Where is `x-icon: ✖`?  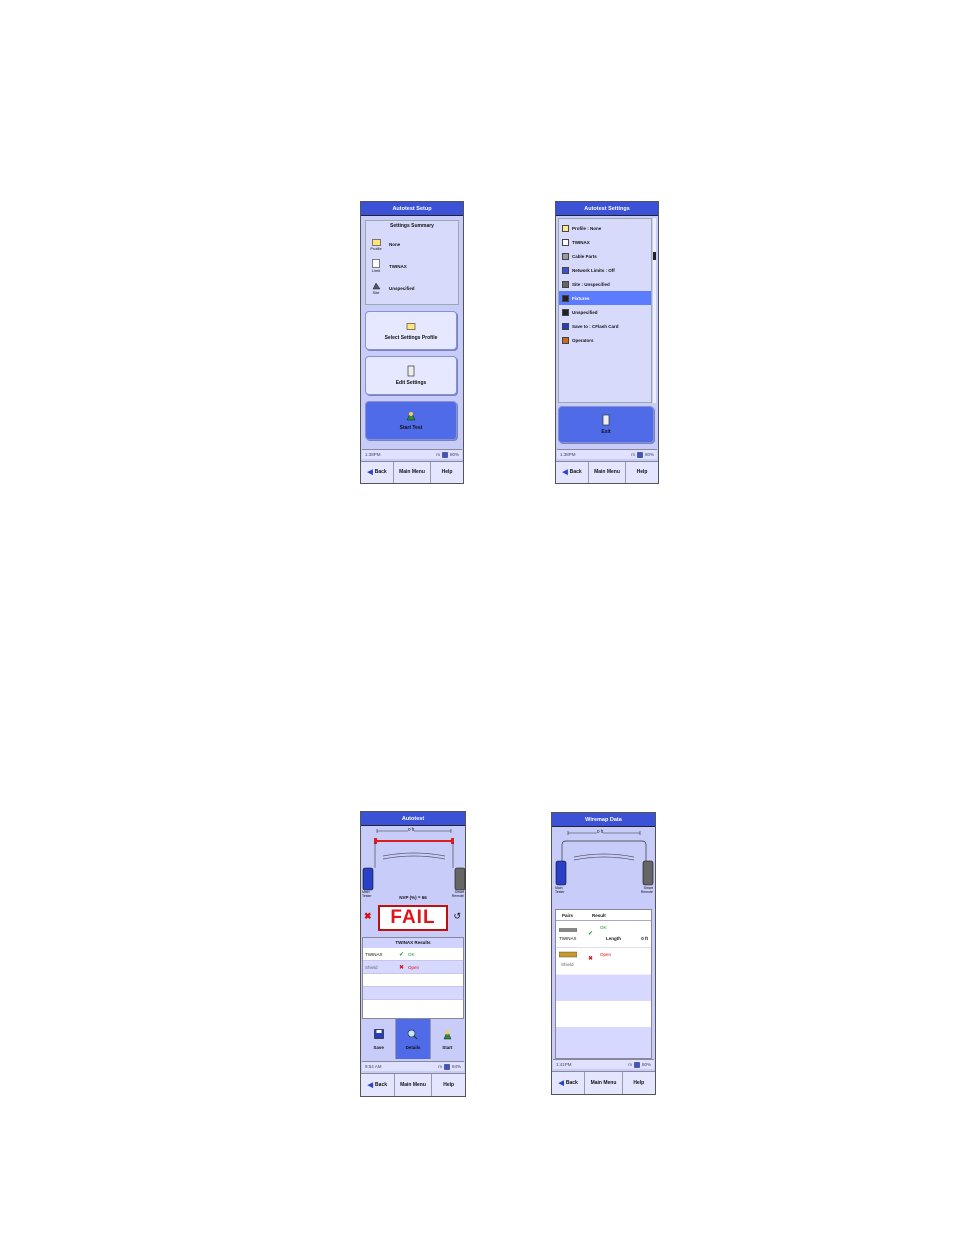 x-icon: ✖ is located at coordinates (402, 967).